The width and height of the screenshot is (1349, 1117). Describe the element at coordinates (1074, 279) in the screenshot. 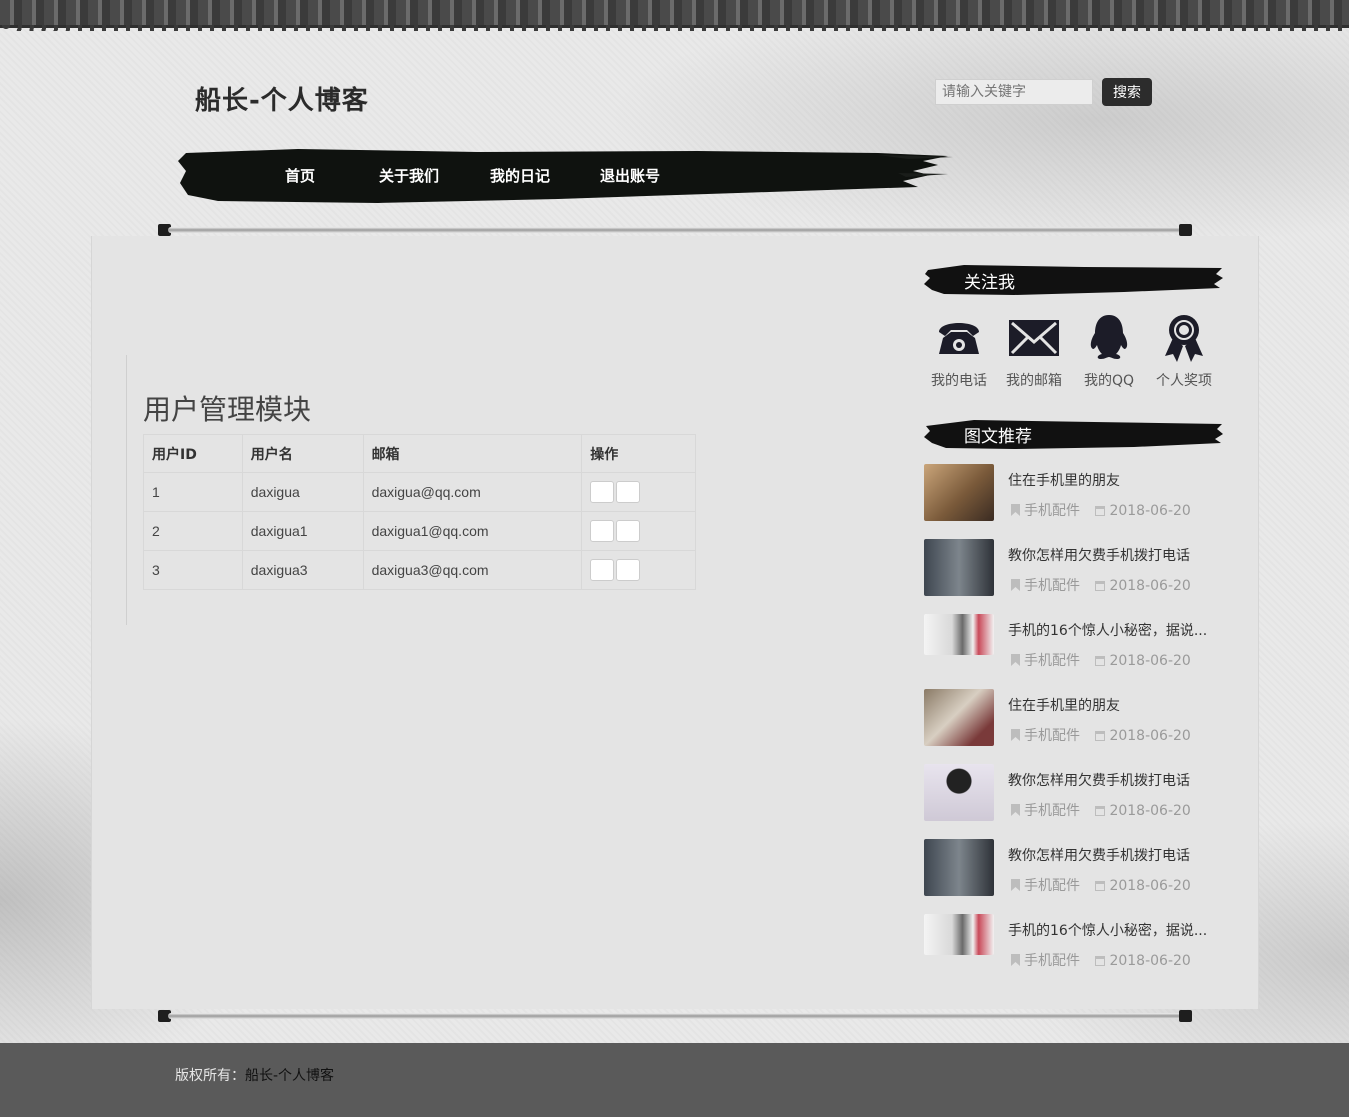

I see `follow-heading: 关注我` at that location.